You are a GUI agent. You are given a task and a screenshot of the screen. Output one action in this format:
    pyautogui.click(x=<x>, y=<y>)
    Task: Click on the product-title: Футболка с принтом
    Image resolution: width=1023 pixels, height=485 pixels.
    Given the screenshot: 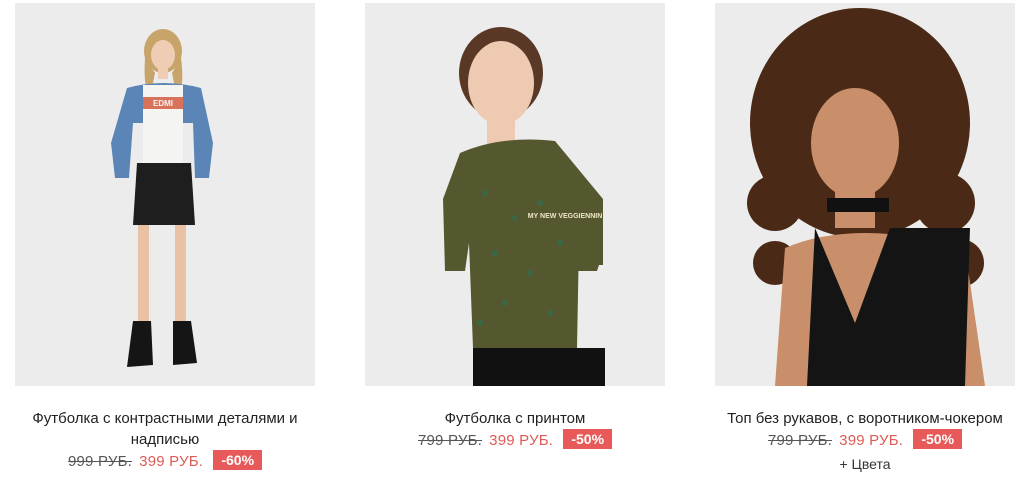 What is the action you would take?
    pyautogui.click(x=515, y=418)
    